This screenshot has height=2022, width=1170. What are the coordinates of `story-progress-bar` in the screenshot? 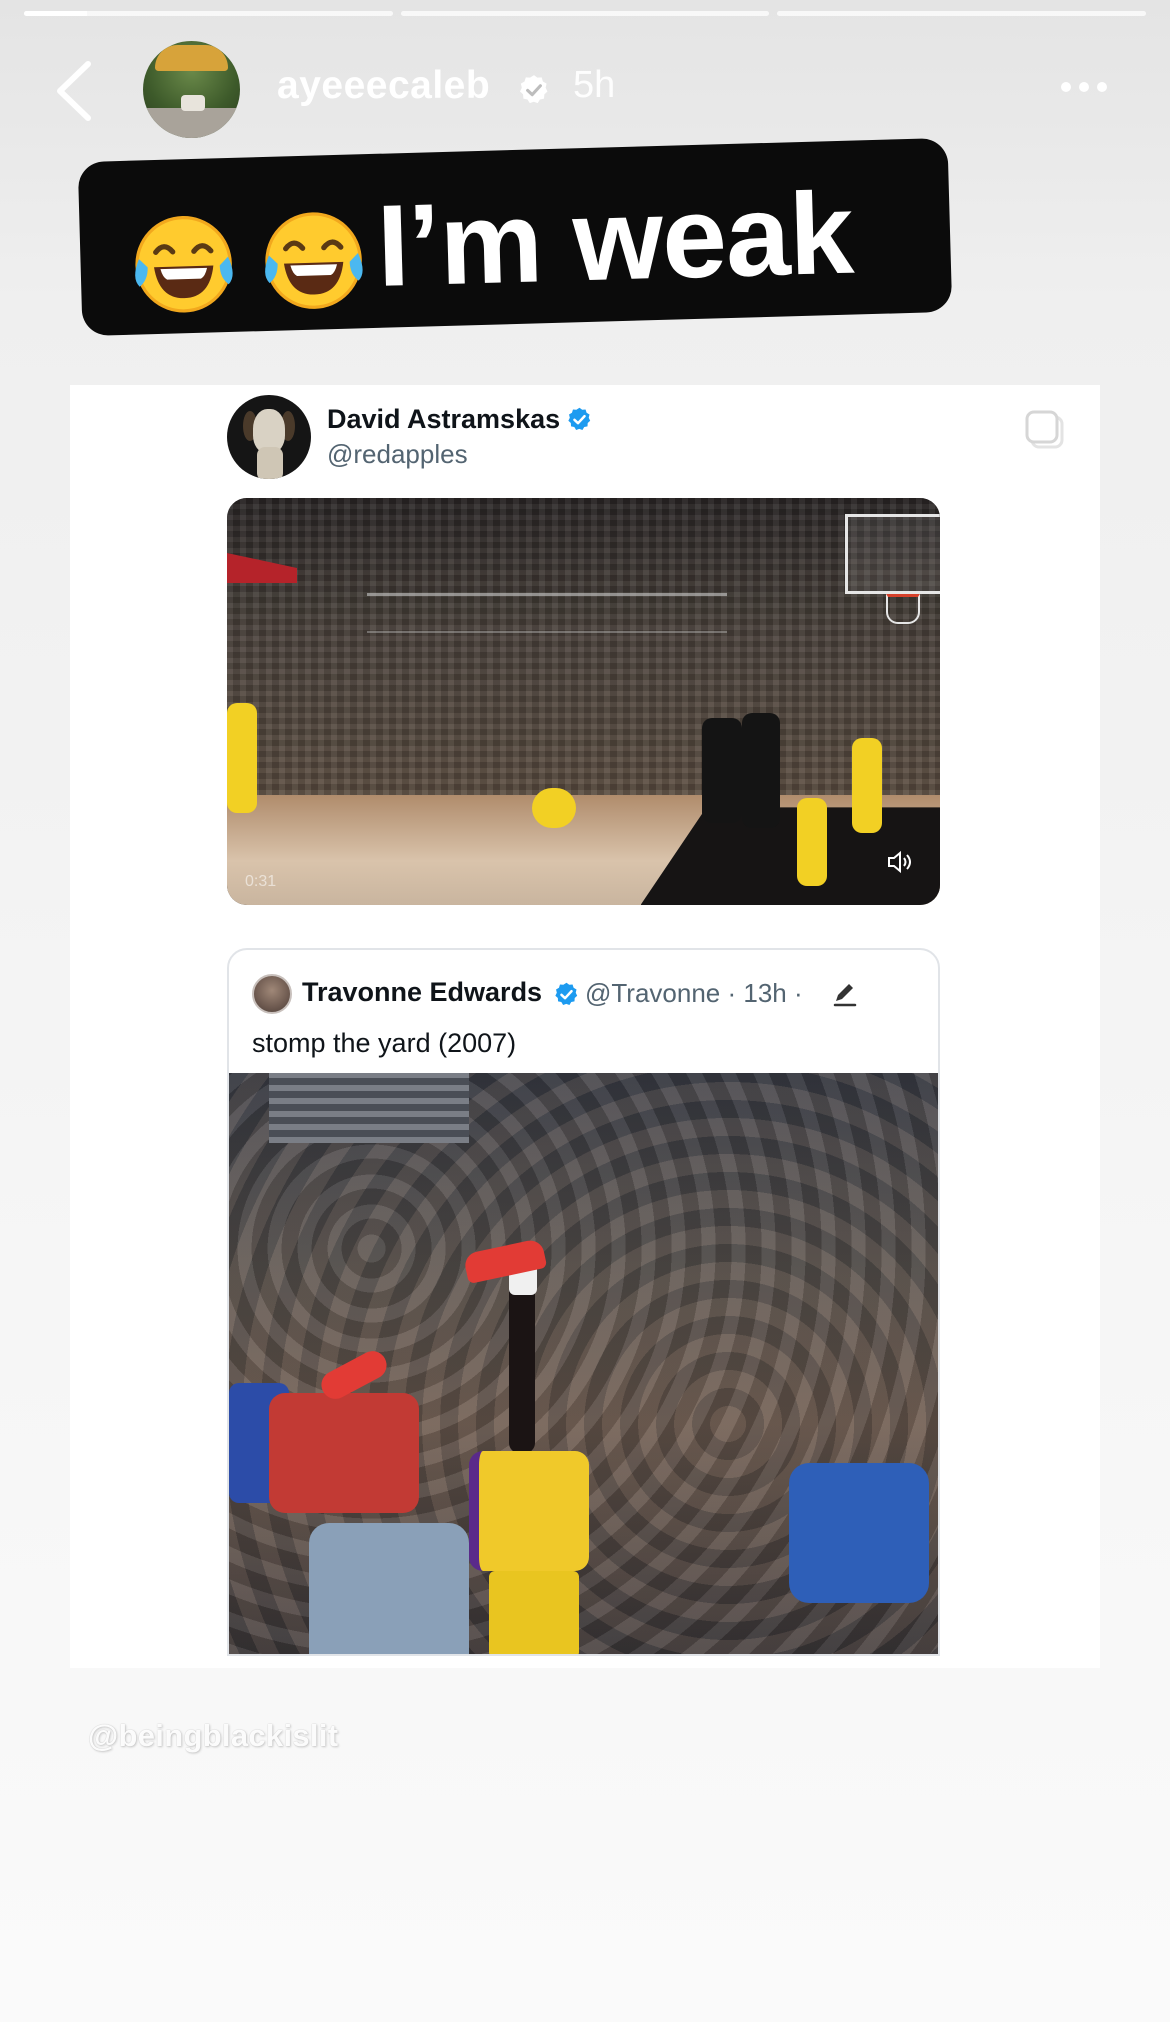 It's located at (585, 14).